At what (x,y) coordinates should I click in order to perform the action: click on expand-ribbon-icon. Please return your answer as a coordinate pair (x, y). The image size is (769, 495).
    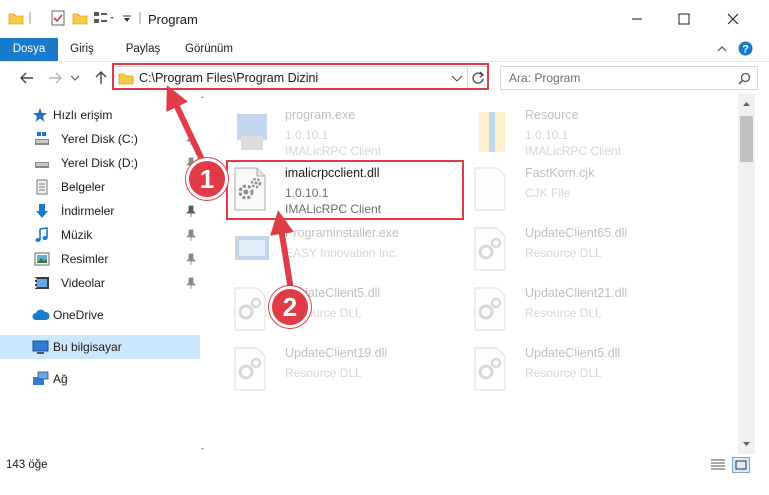
    Looking at the image, I should click on (722, 50).